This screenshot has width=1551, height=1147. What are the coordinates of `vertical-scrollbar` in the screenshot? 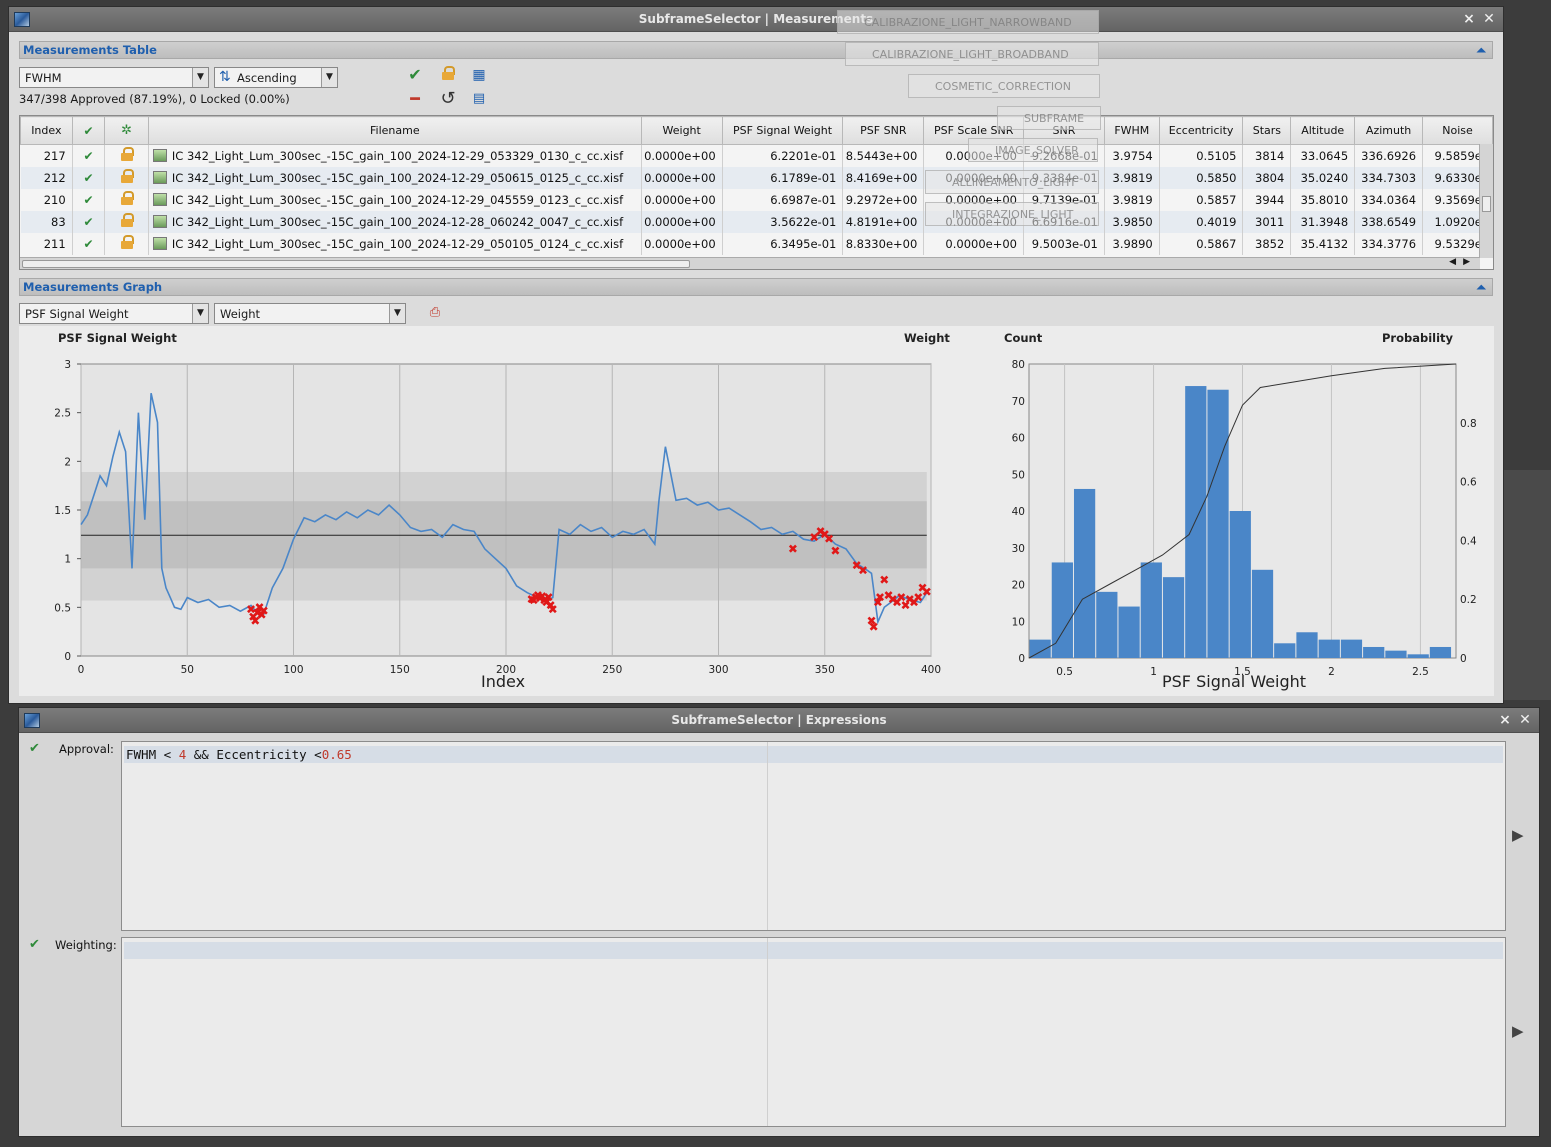 It's located at (1486, 201).